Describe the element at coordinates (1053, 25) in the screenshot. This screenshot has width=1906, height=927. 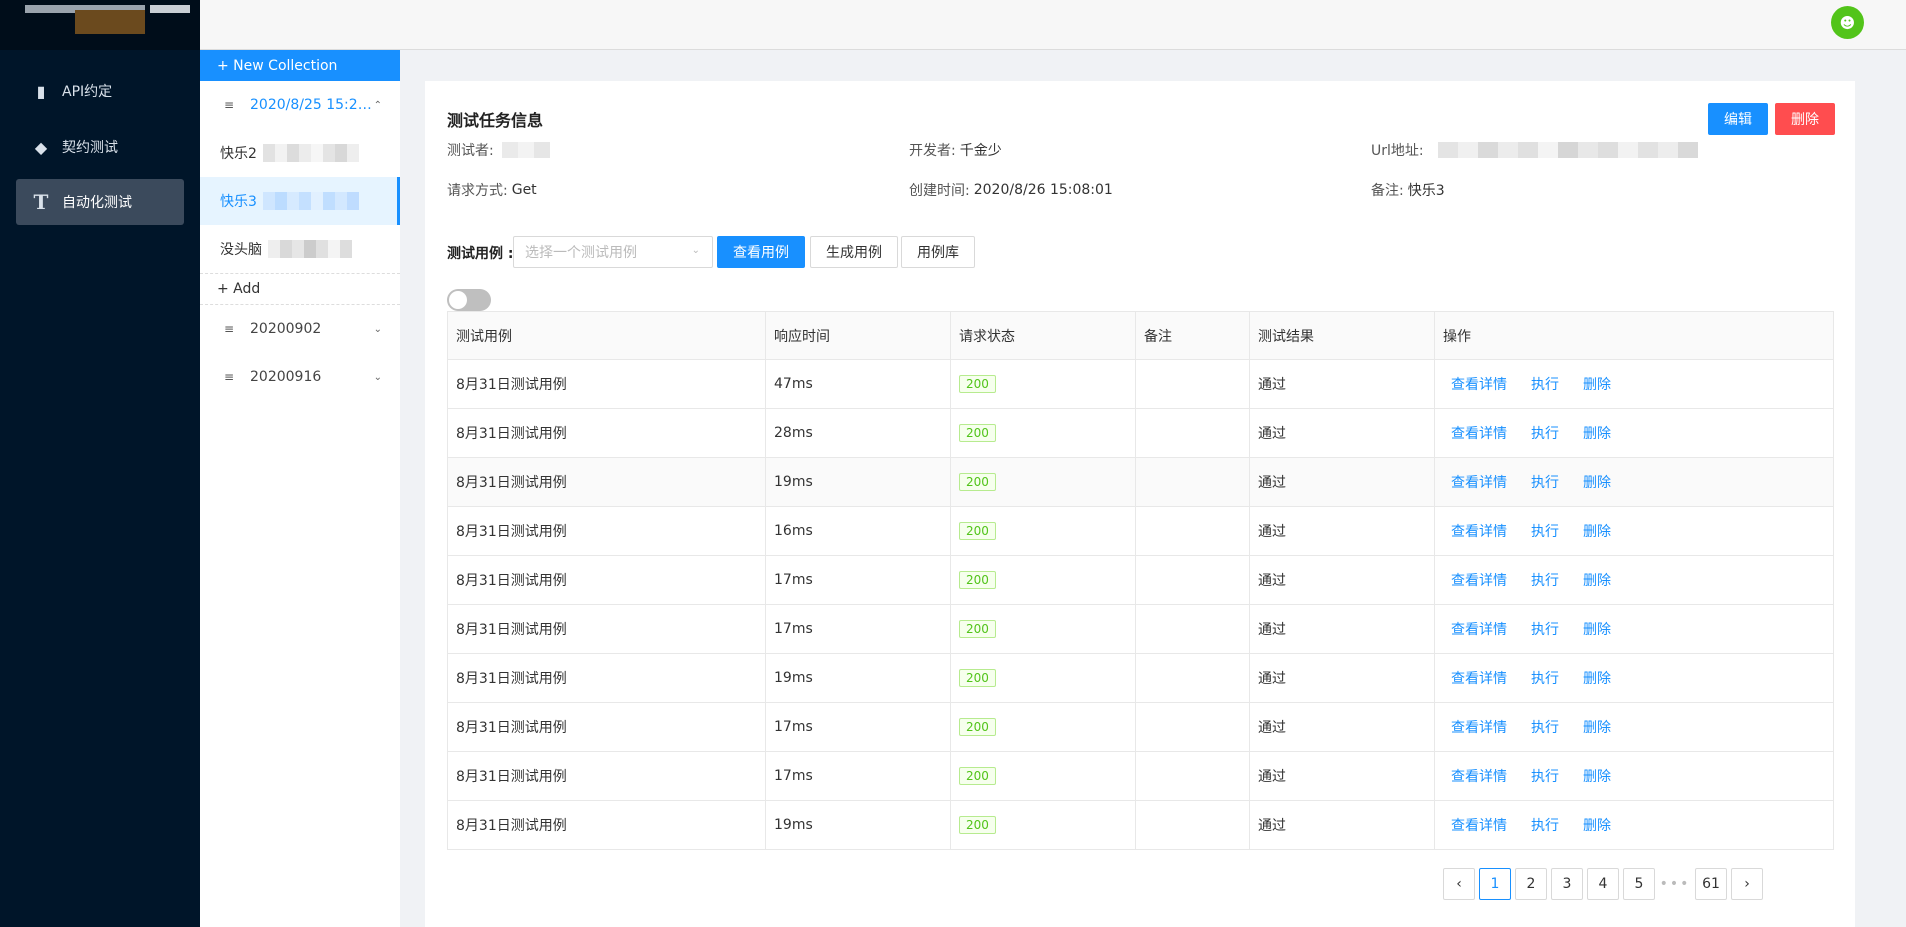
I see `top-header: ☻` at that location.